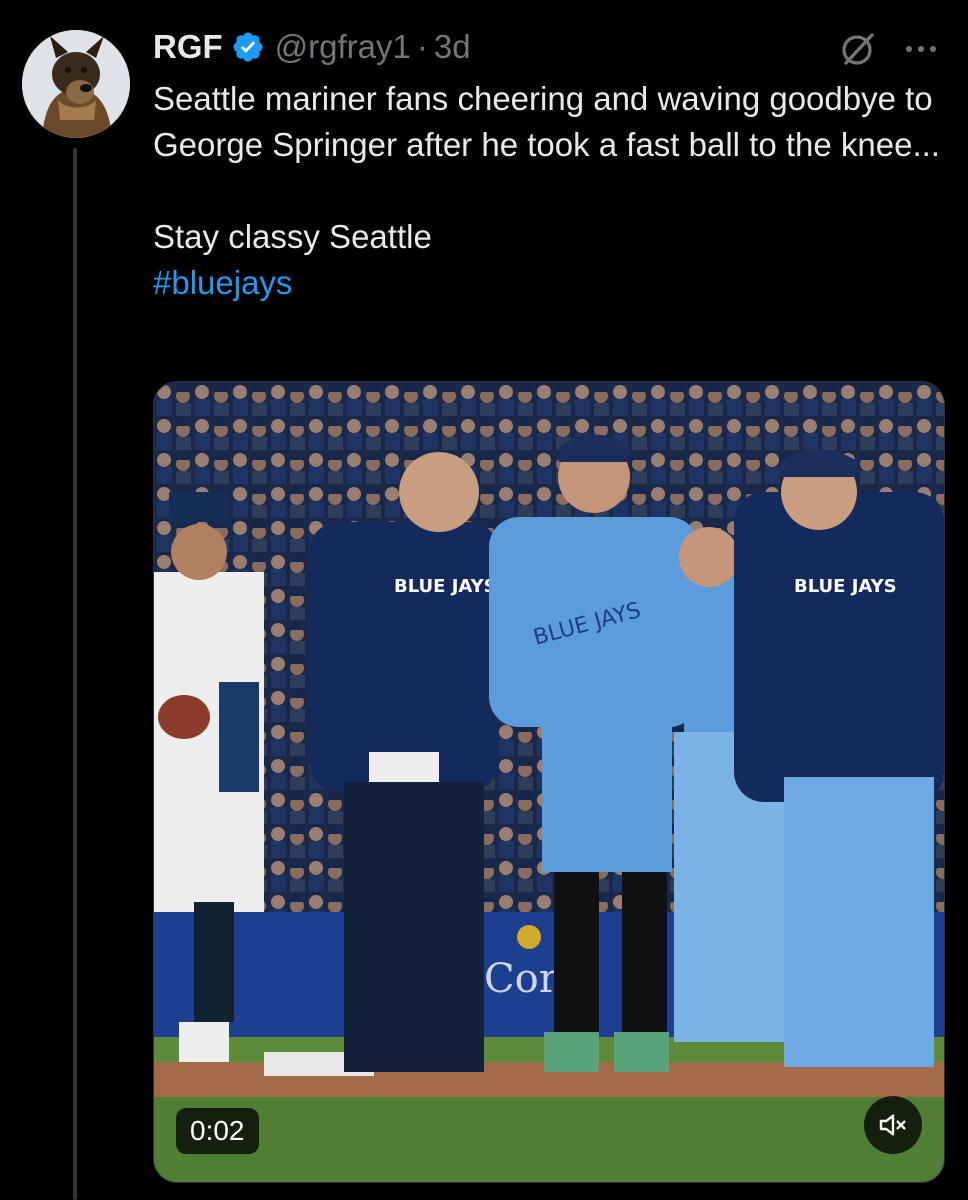 The width and height of the screenshot is (968, 1200). I want to click on header-actions, so click(887, 49).